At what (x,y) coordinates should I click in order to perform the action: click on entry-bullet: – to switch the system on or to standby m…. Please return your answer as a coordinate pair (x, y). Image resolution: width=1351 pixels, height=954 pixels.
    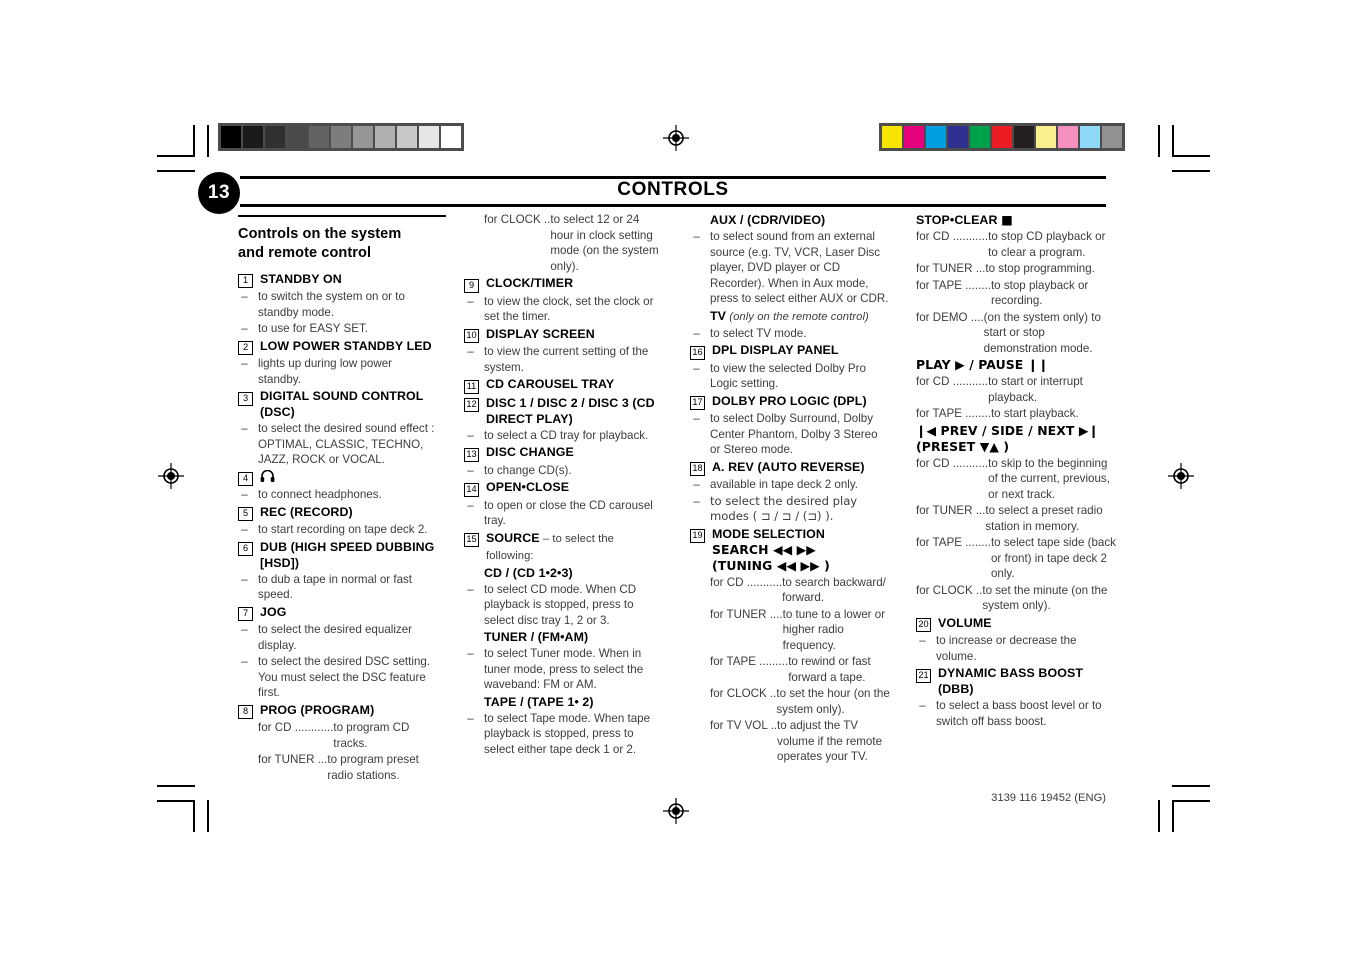
    Looking at the image, I should click on (338, 304).